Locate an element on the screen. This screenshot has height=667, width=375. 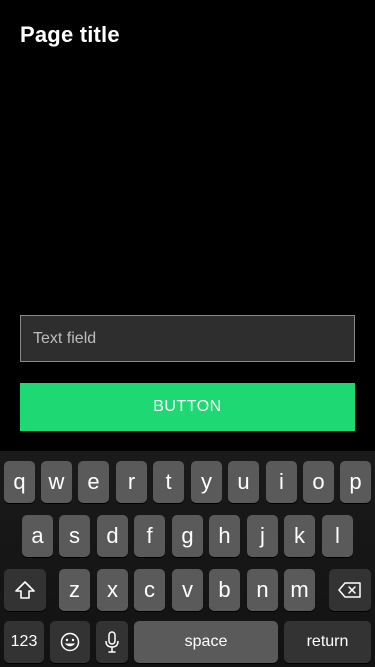
key-f: f is located at coordinates (149, 536).